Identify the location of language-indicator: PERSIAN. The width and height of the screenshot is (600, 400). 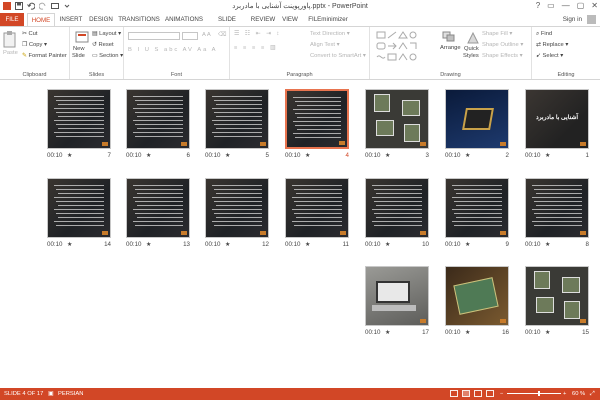
(70, 394).